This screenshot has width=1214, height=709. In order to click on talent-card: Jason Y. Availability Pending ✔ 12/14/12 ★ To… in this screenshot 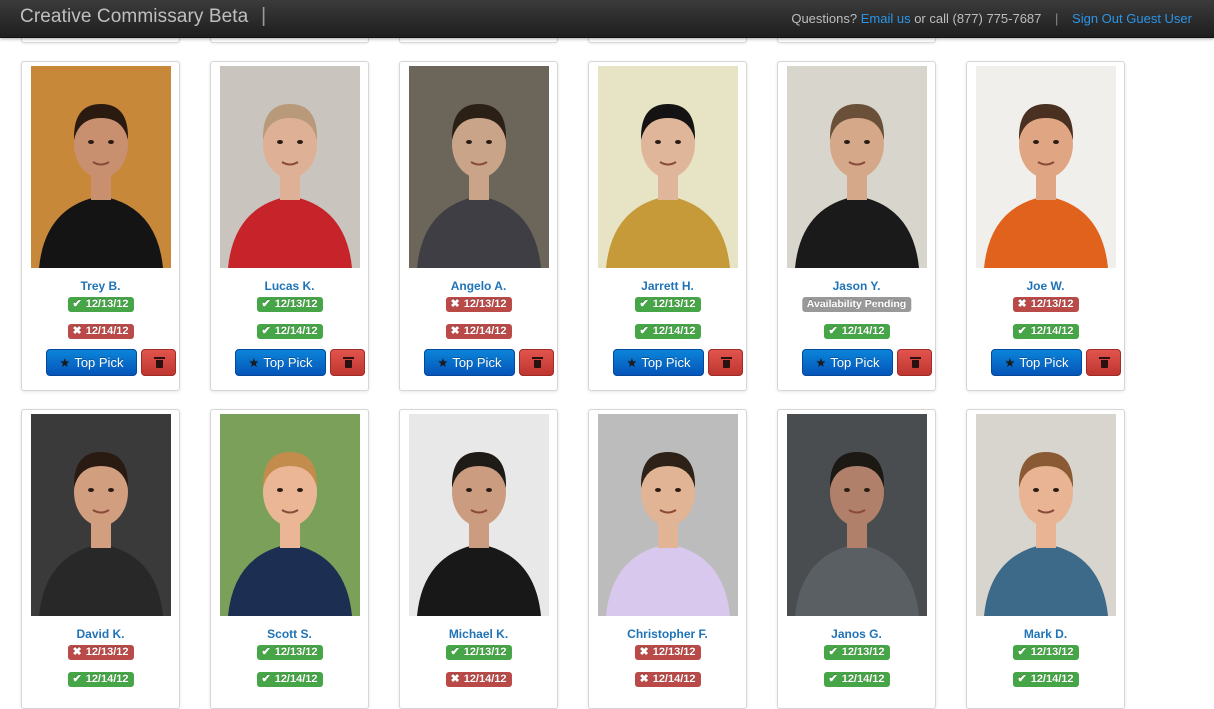, I will do `click(856, 226)`.